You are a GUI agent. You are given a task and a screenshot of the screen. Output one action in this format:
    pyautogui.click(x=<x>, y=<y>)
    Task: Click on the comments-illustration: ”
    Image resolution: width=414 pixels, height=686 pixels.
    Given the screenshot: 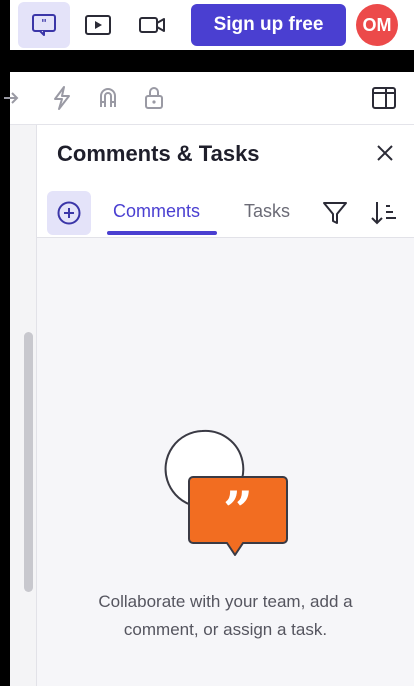 What is the action you would take?
    pyautogui.click(x=226, y=492)
    